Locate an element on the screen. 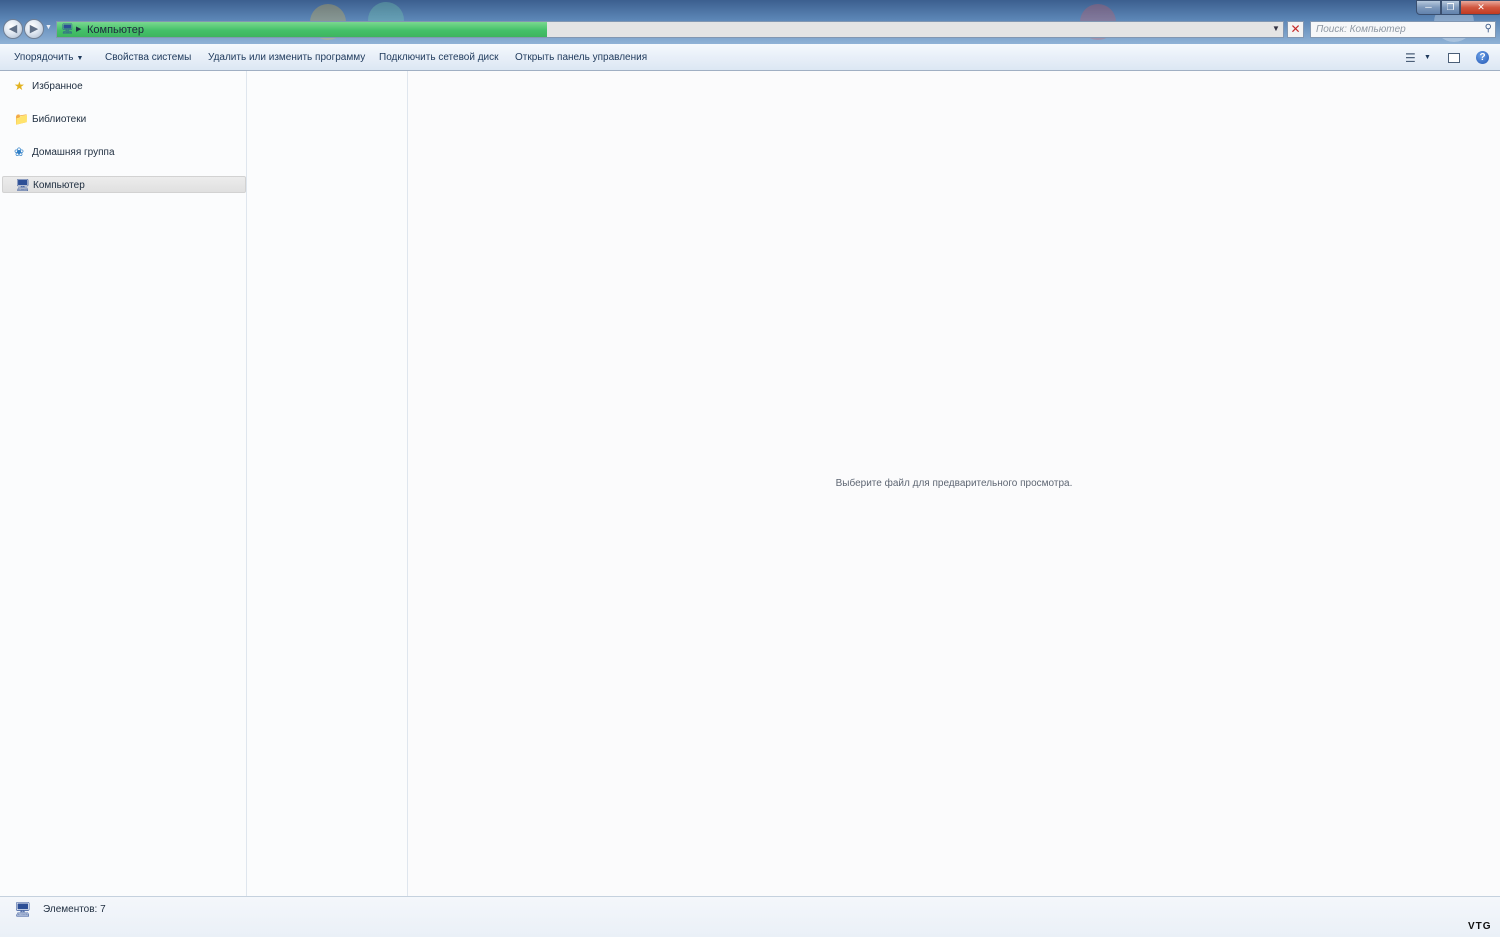 The width and height of the screenshot is (1500, 937). library-icon: 📁 is located at coordinates (21, 119).